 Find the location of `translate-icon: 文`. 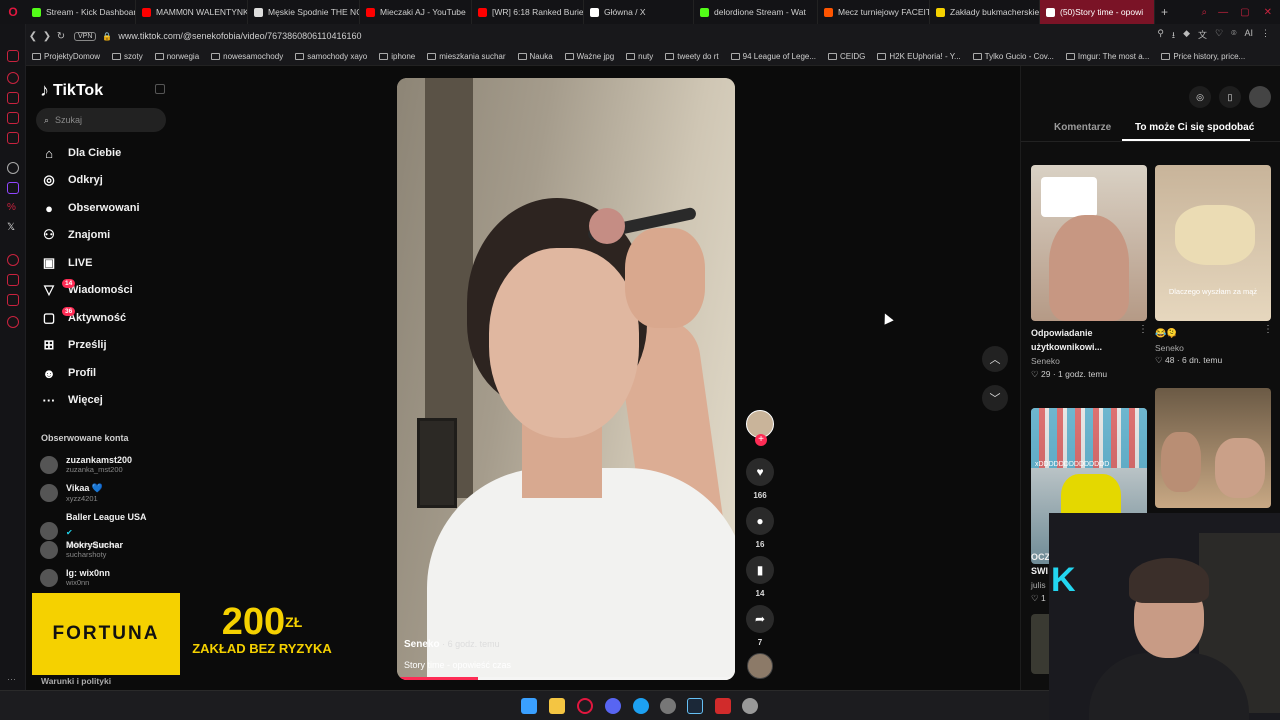

translate-icon: 文 is located at coordinates (1202, 36).